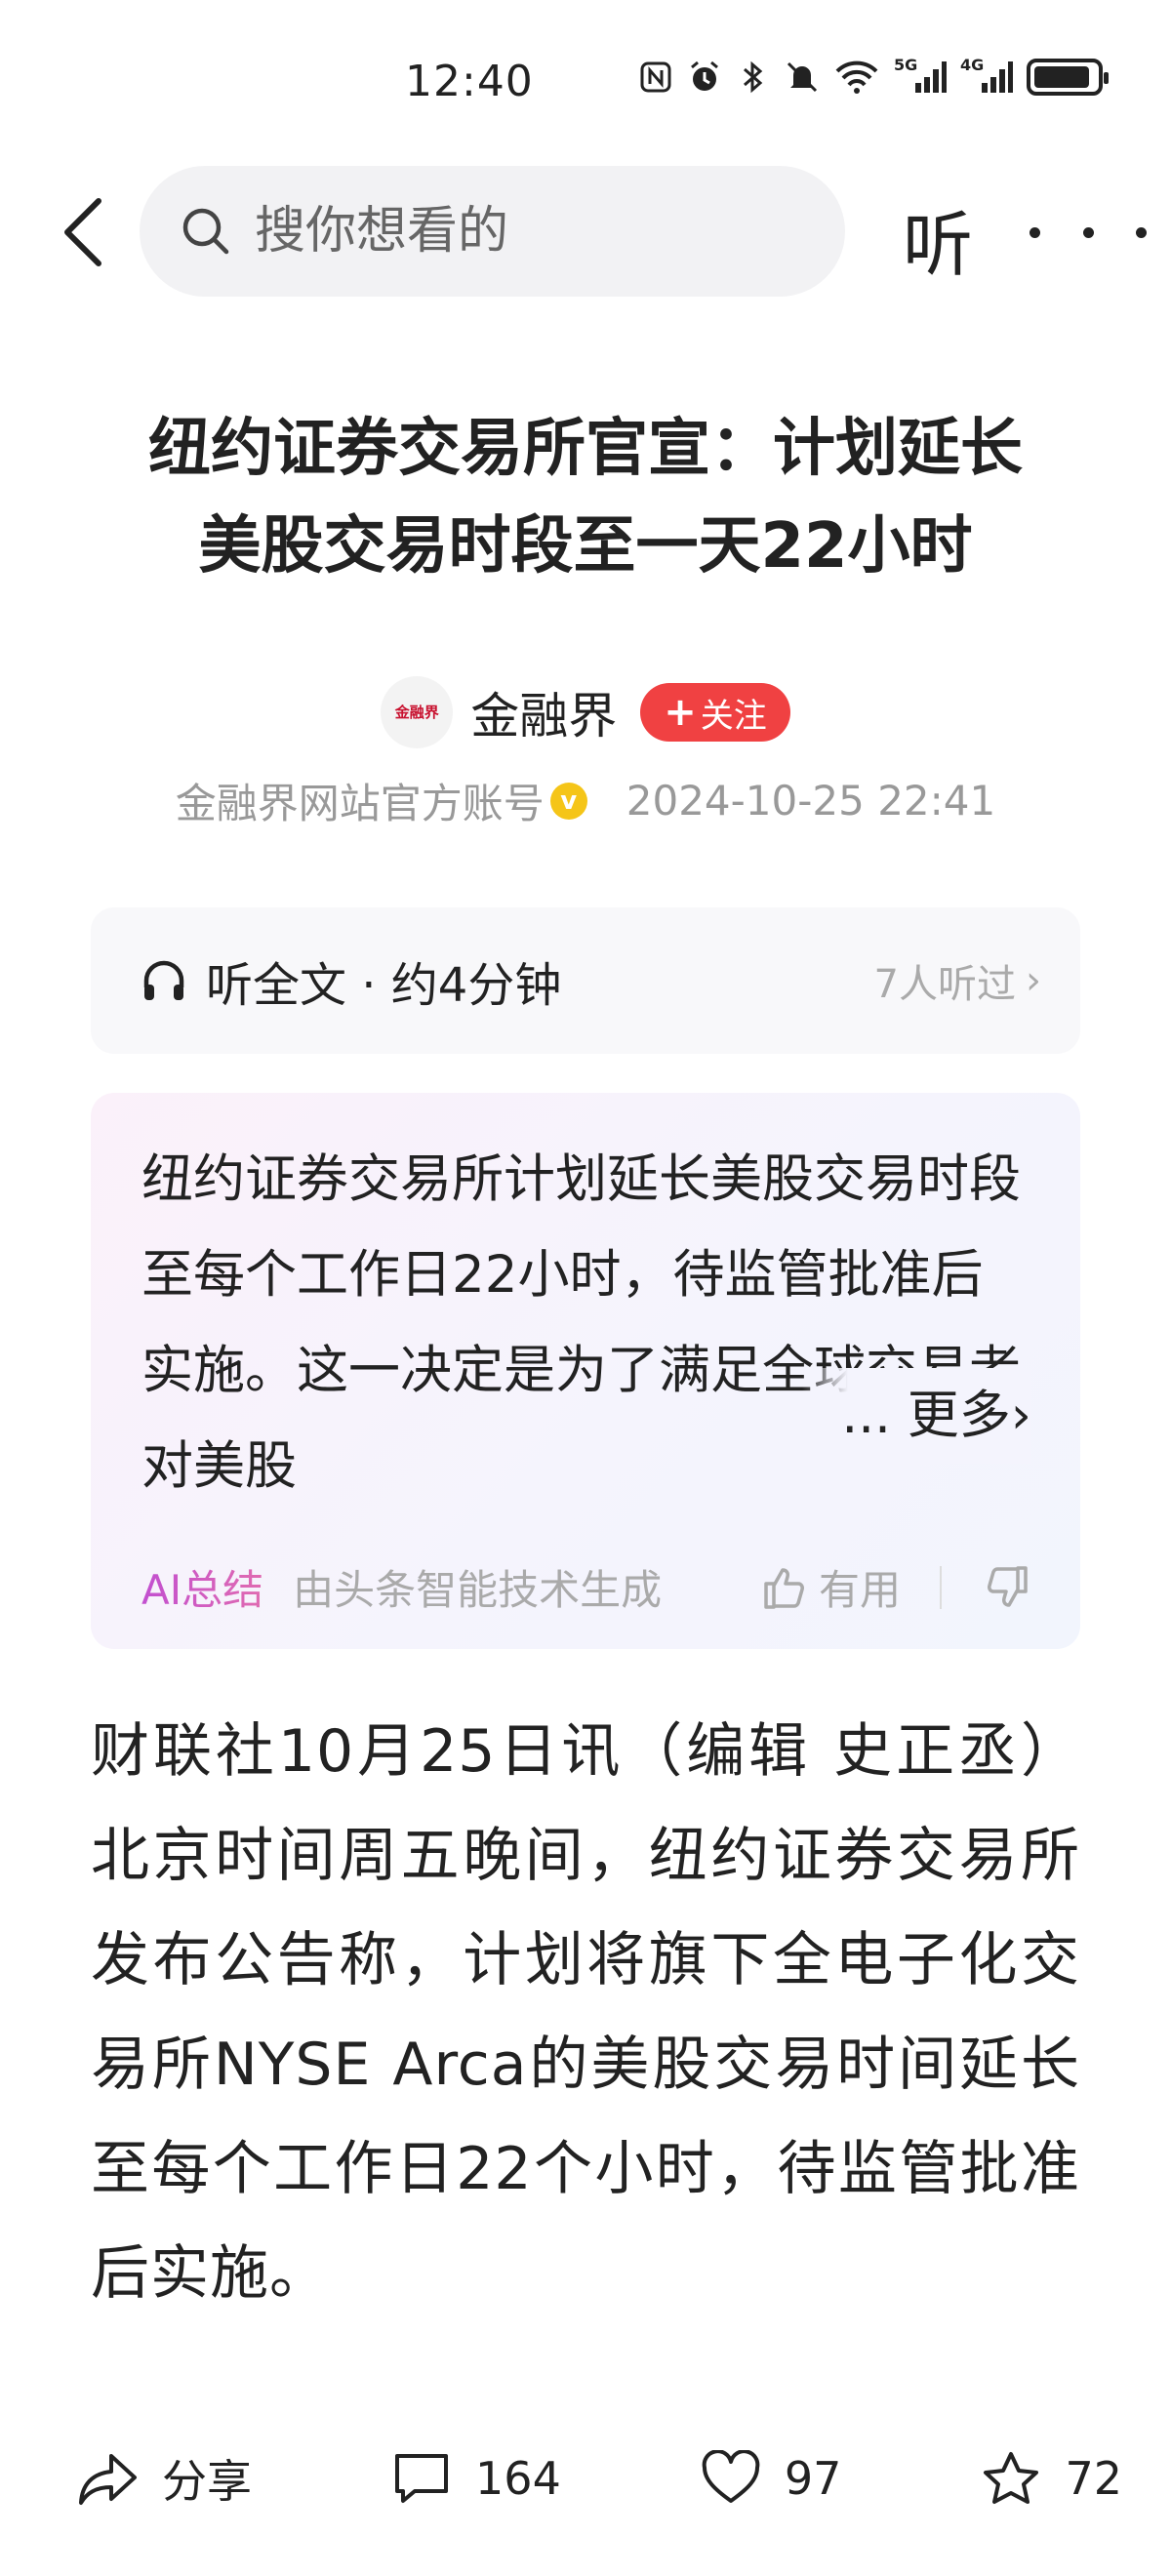 This screenshot has height=2576, width=1171. What do you see at coordinates (1093, 2478) in the screenshot?
I see `favorite-count: 72` at bounding box center [1093, 2478].